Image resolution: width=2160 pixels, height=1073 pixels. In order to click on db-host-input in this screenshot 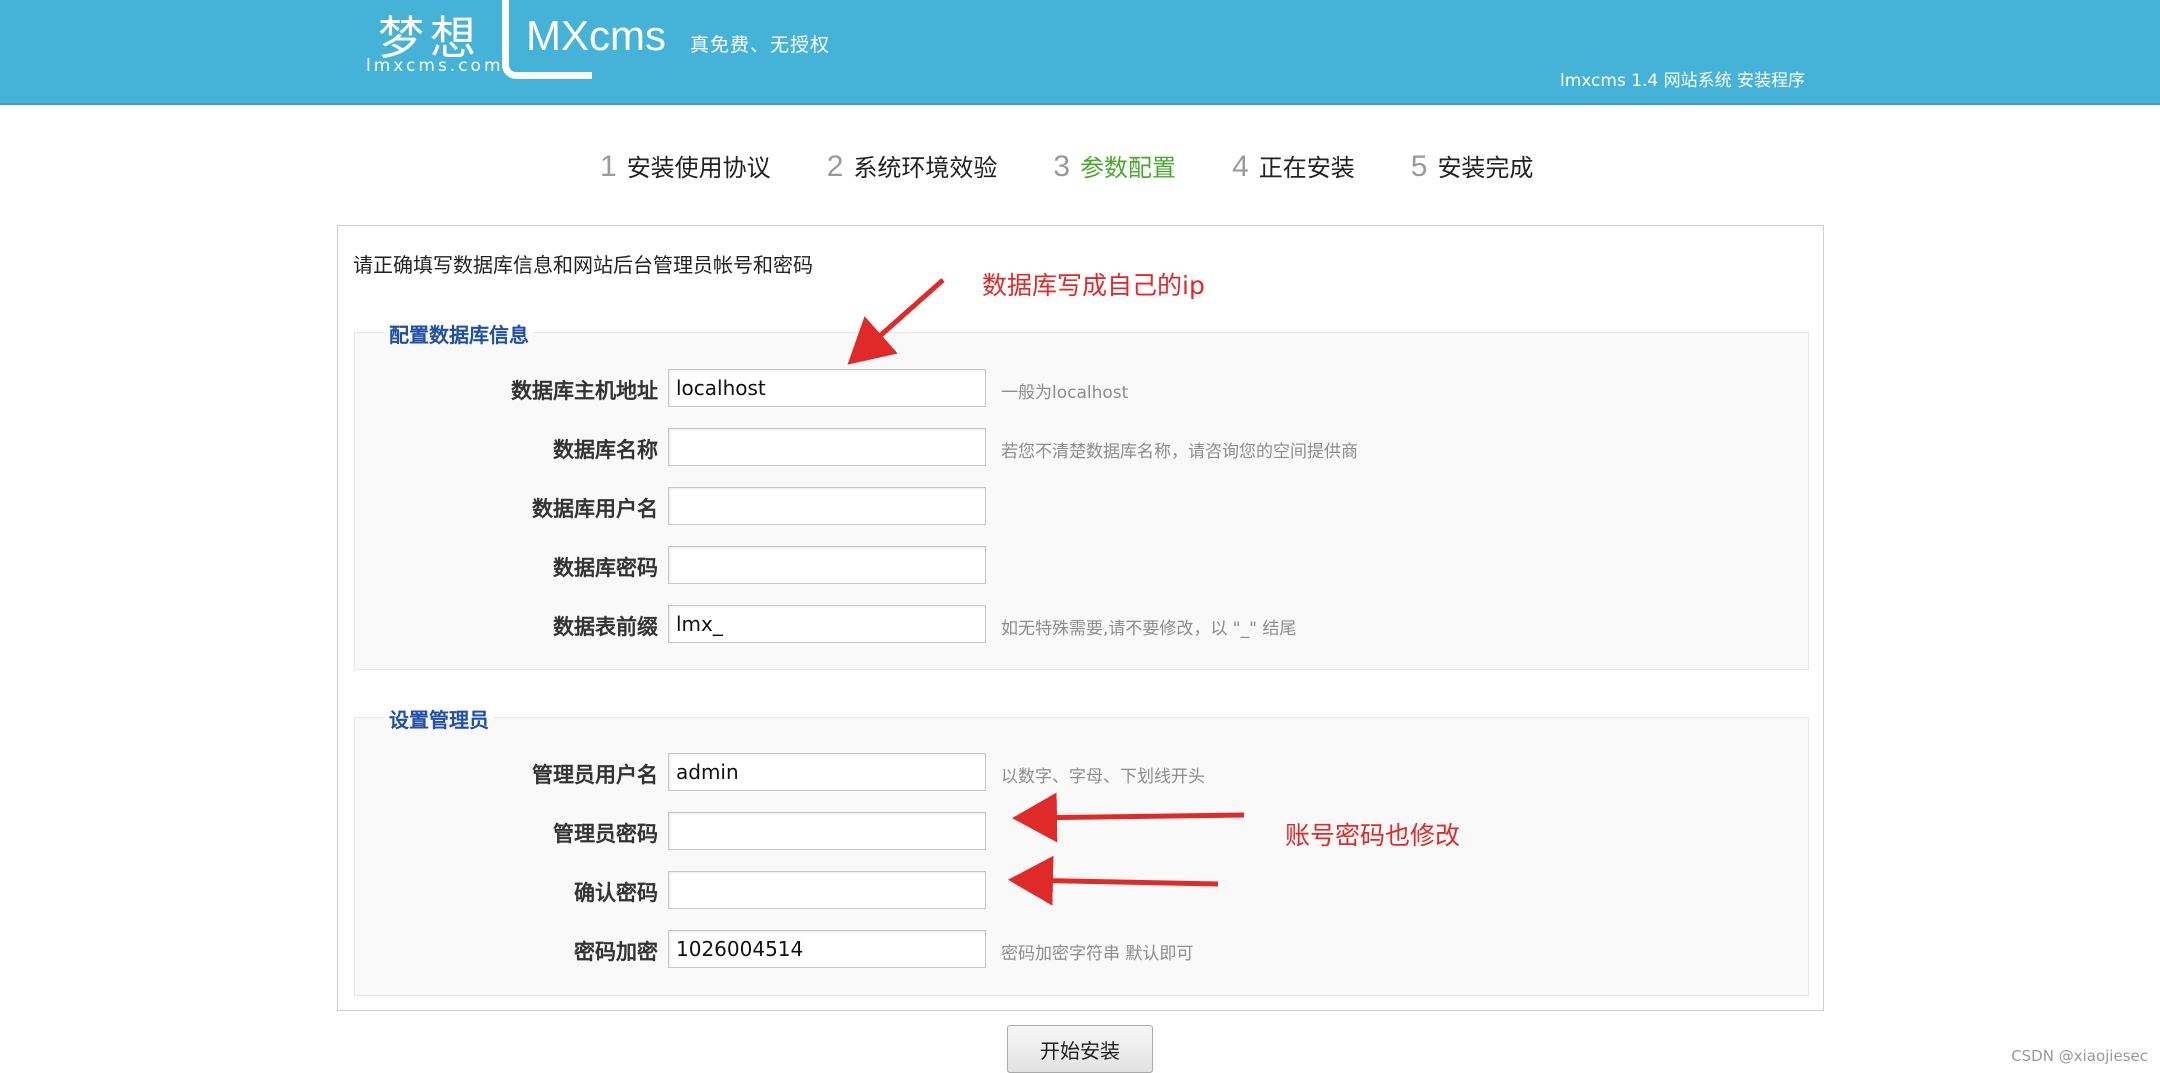, I will do `click(827, 388)`.